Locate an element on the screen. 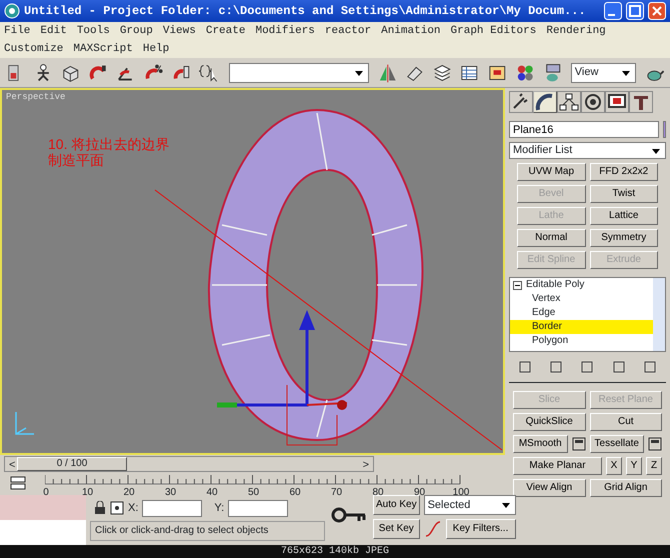 The width and height of the screenshot is (670, 558). tick-label: 40 is located at coordinates (212, 493).